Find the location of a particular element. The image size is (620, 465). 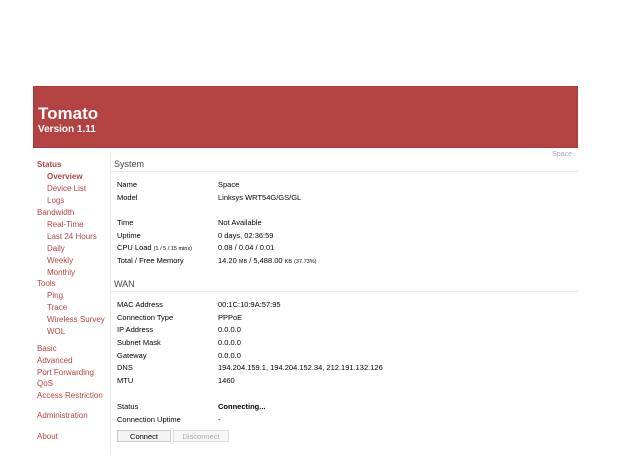

nav-monthly: Monthly is located at coordinates (61, 272).